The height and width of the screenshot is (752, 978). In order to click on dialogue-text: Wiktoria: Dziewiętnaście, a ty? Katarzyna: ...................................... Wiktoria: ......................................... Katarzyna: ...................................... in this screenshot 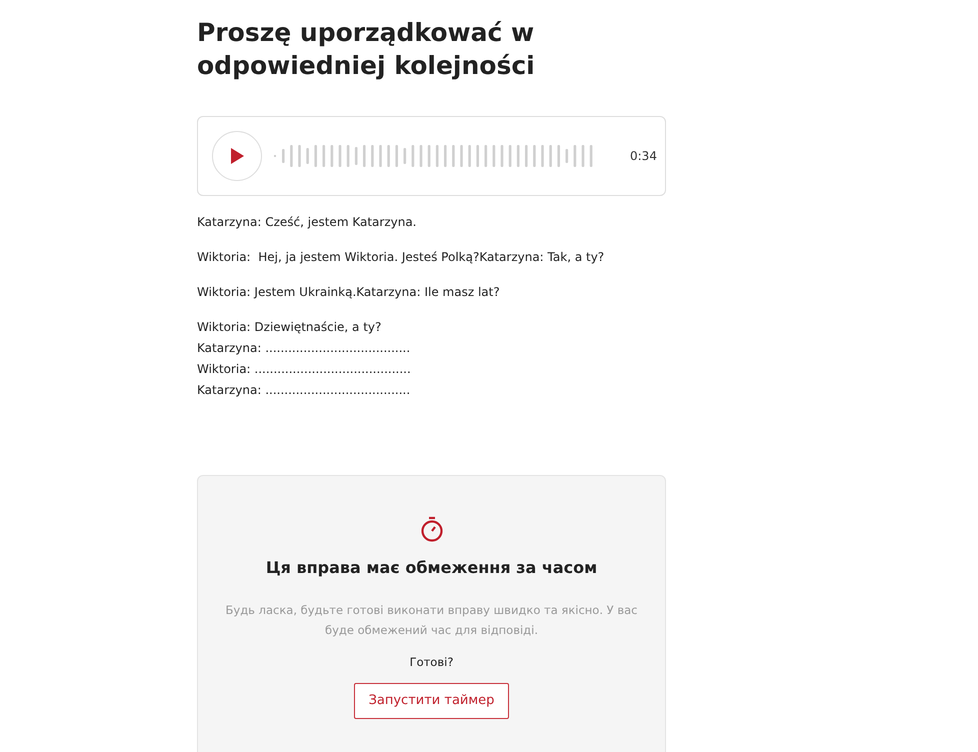, I will do `click(304, 359)`.